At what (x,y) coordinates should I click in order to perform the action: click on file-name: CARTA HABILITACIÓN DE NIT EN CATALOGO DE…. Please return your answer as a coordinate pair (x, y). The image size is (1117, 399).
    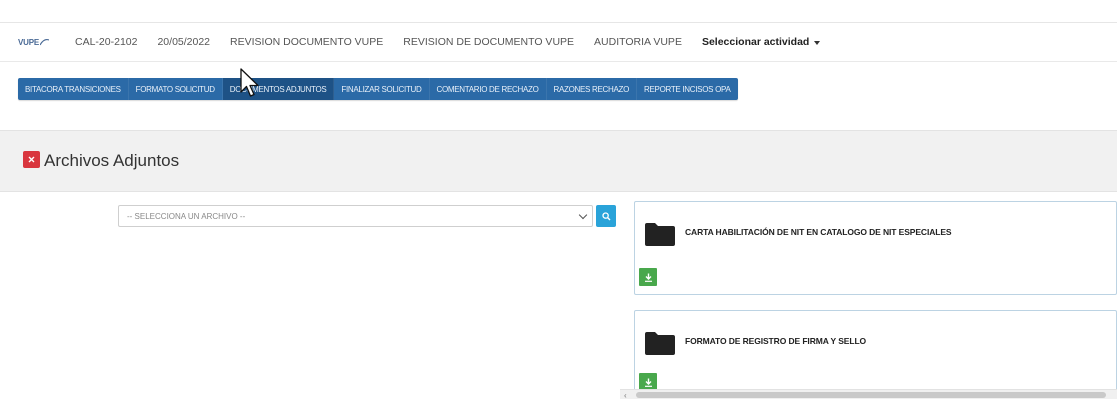
    Looking at the image, I should click on (818, 232).